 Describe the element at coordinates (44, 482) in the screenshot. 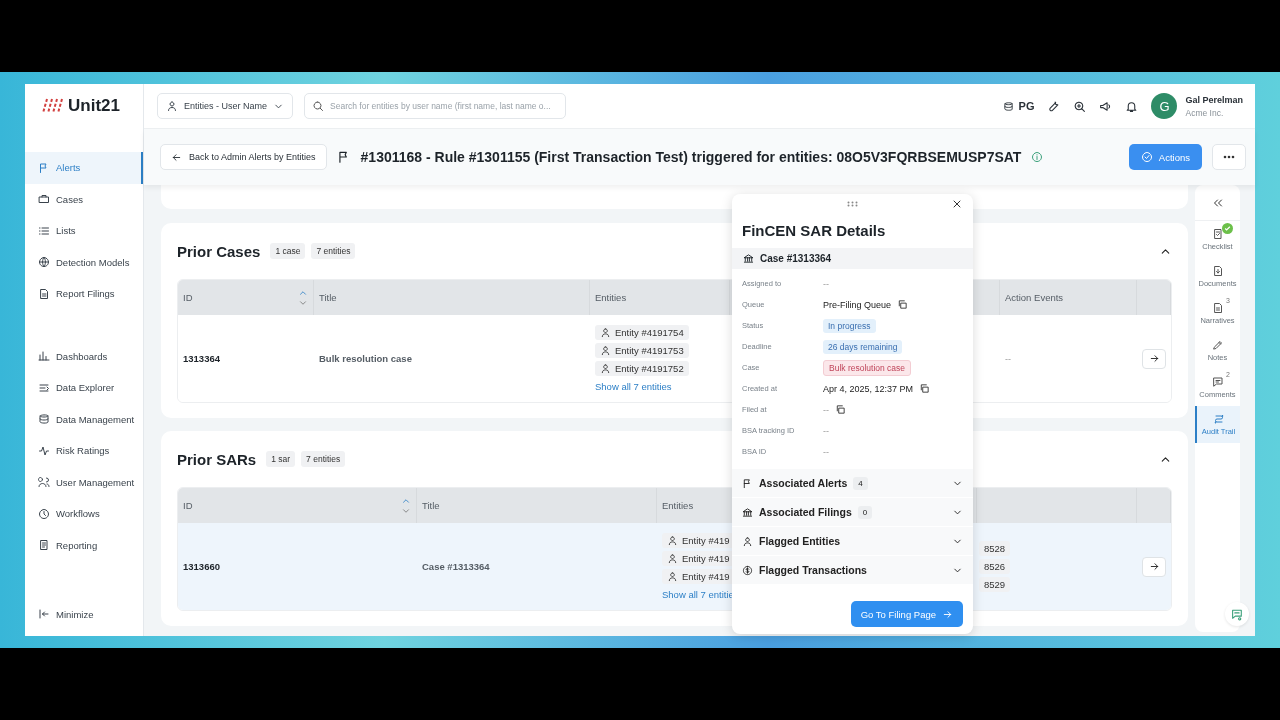

I see `users-icon` at that location.